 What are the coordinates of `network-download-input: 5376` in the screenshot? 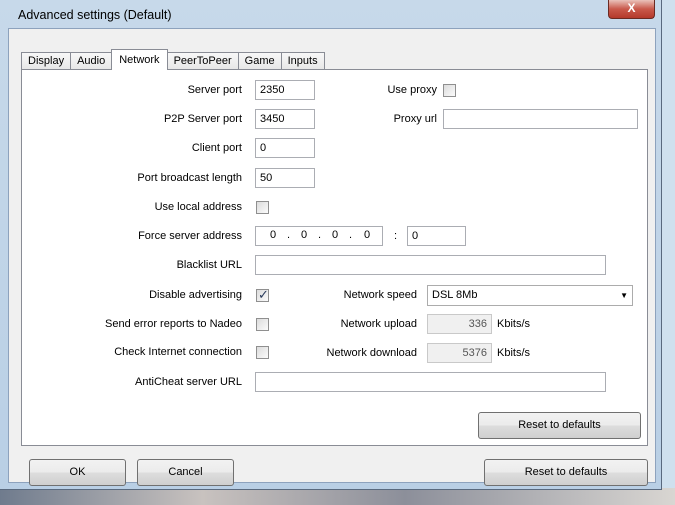 It's located at (459, 353).